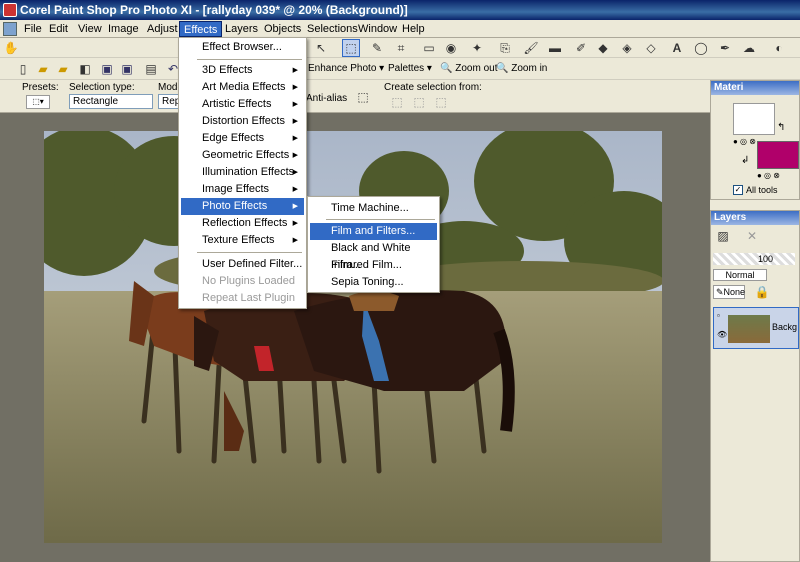 Image resolution: width=800 pixels, height=562 pixels. Describe the element at coordinates (410, 68) in the screenshot. I see `palettes-button: Palettes ▾` at that location.